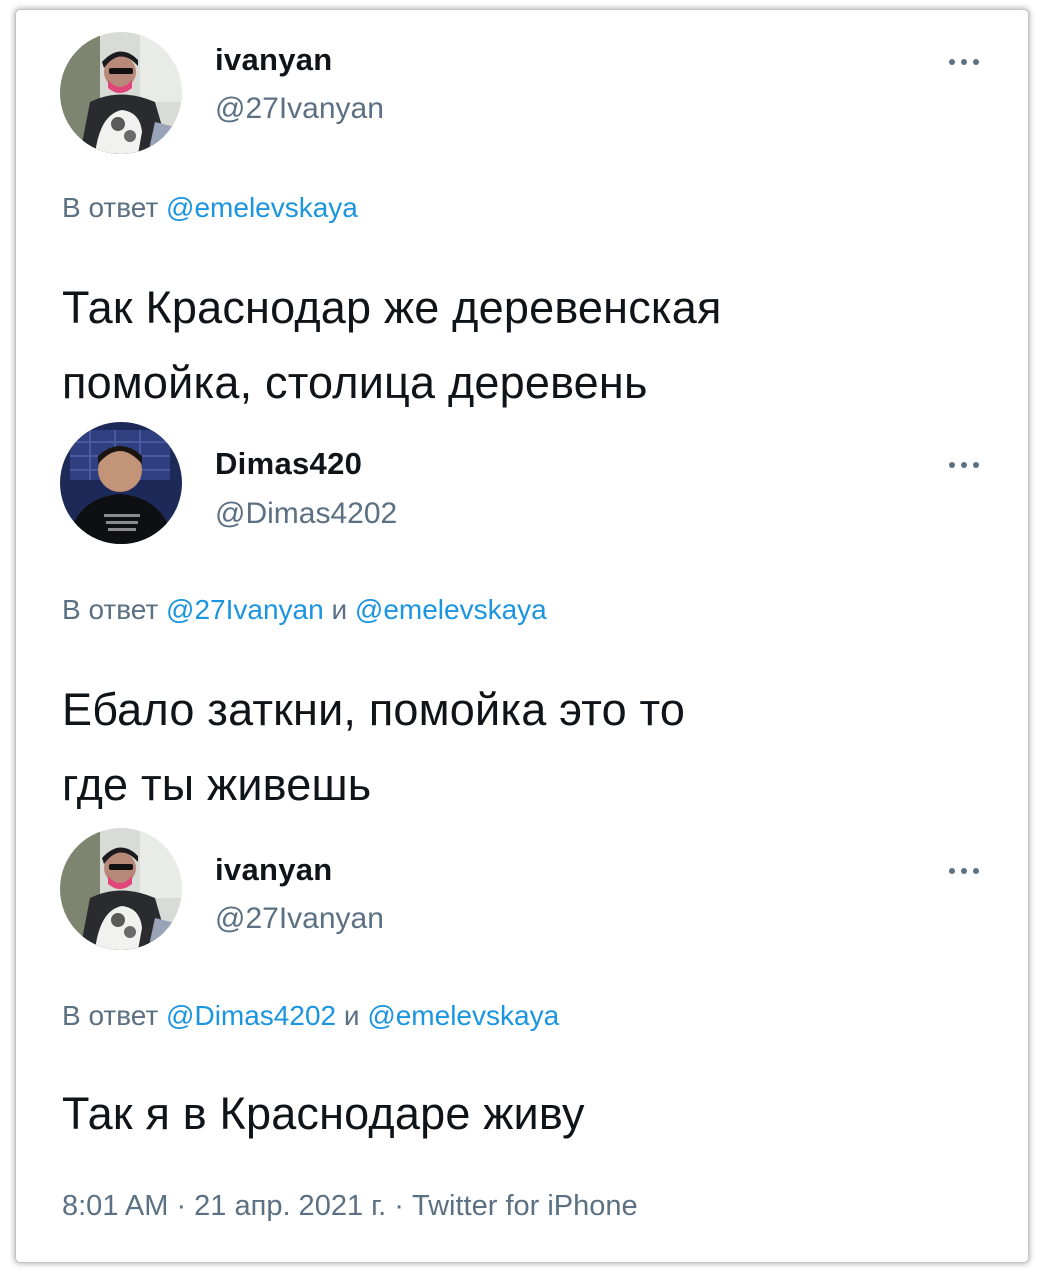 The image size is (1049, 1280). I want to click on tweet-text: Так я в Краснодаре живу, so click(527, 1113).